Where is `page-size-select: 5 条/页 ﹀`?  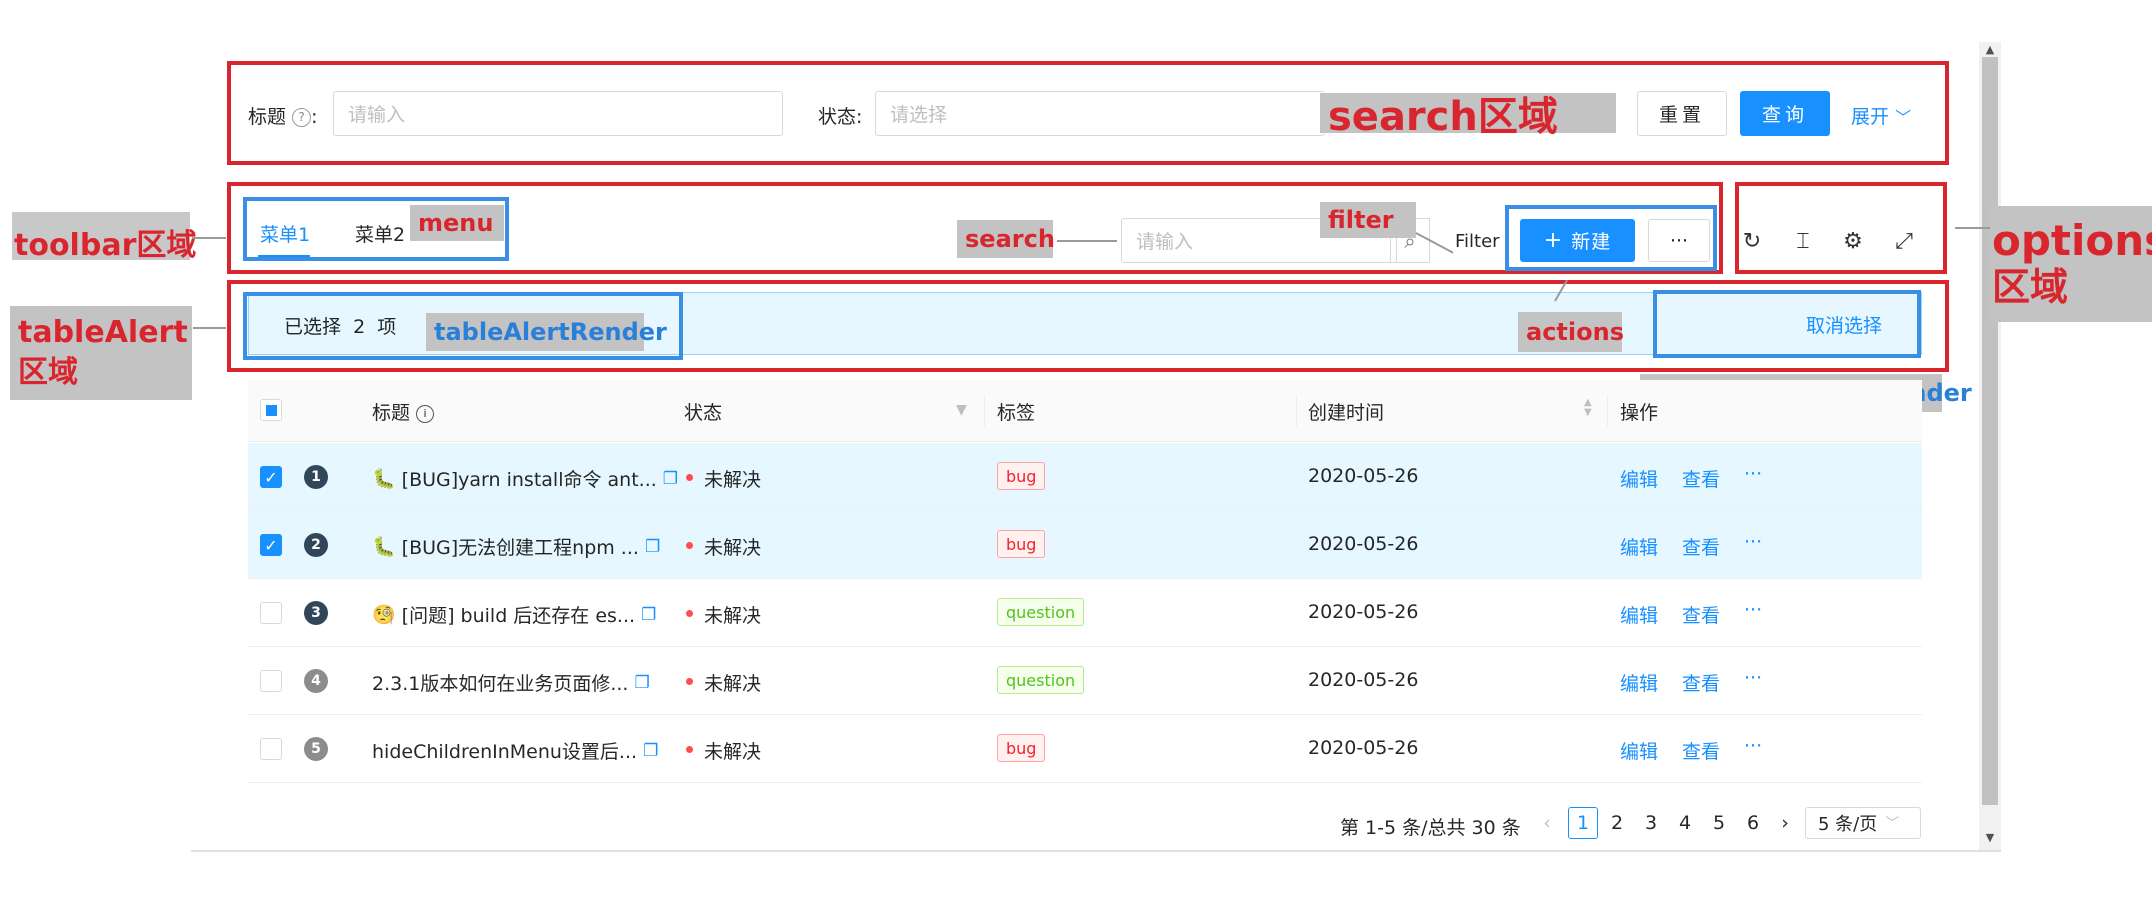
page-size-select: 5 条/页 ﹀ is located at coordinates (1863, 823).